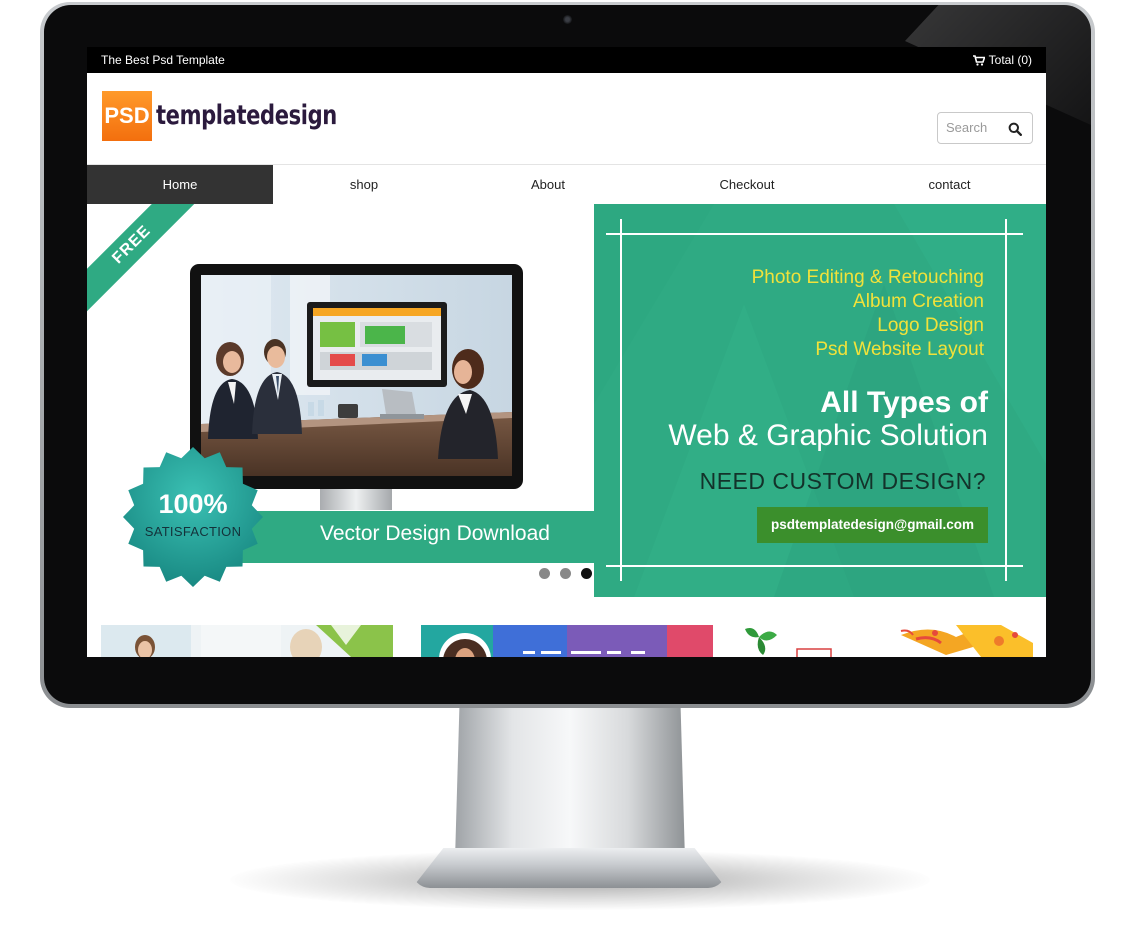 Image resolution: width=1135 pixels, height=927 pixels. Describe the element at coordinates (930, 325) in the screenshot. I see `service-item: Logo Design` at that location.